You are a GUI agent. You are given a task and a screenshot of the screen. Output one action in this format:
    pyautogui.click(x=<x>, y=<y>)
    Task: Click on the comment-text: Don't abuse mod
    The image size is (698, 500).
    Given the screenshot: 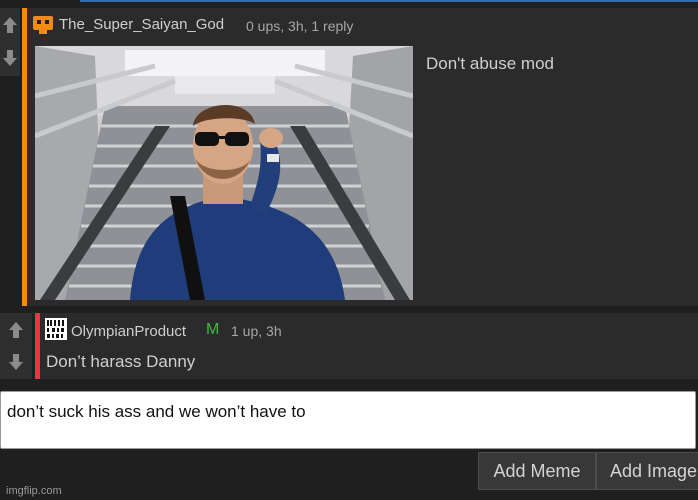 What is the action you would take?
    pyautogui.click(x=490, y=63)
    